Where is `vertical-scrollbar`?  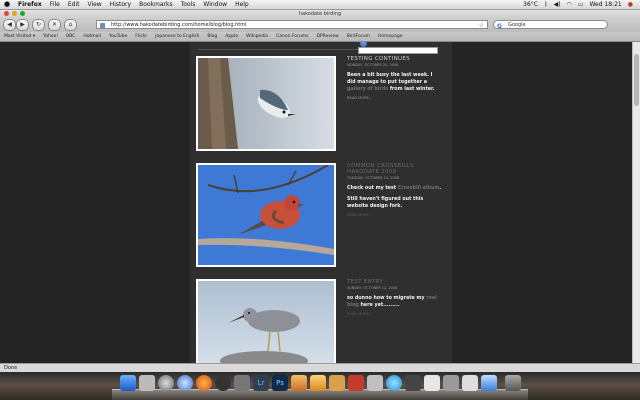 vertical-scrollbar is located at coordinates (636, 202).